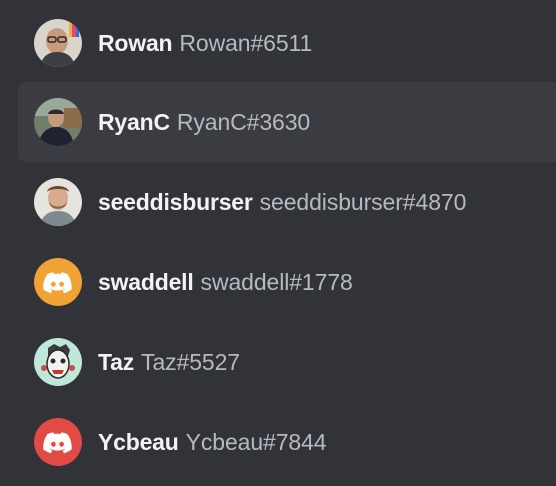 This screenshot has height=486, width=556. I want to click on member-name: swaddell, so click(146, 281).